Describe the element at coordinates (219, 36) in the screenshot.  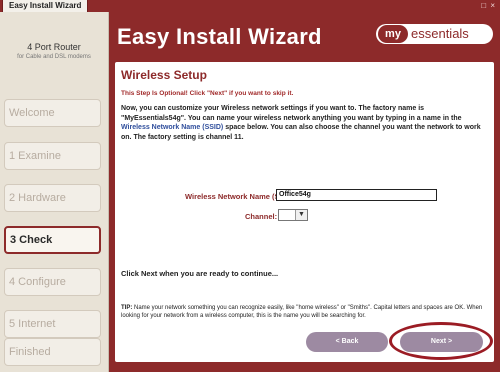
I see `app-title: Easy Install Wizard` at that location.